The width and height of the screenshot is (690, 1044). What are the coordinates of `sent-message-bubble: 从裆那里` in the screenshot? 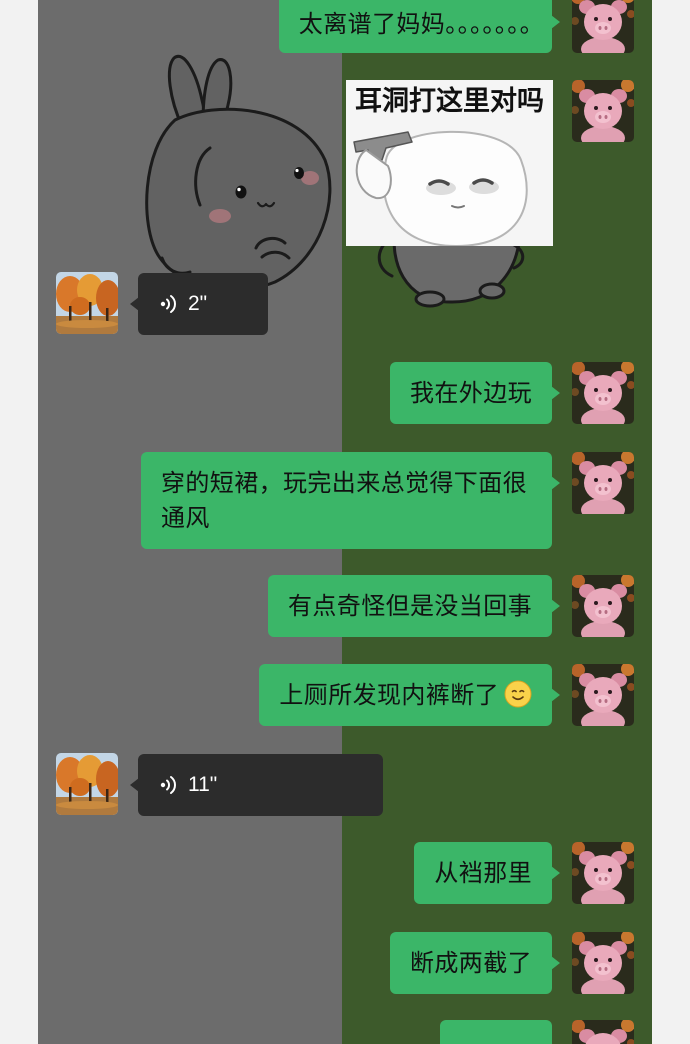 It's located at (487, 873).